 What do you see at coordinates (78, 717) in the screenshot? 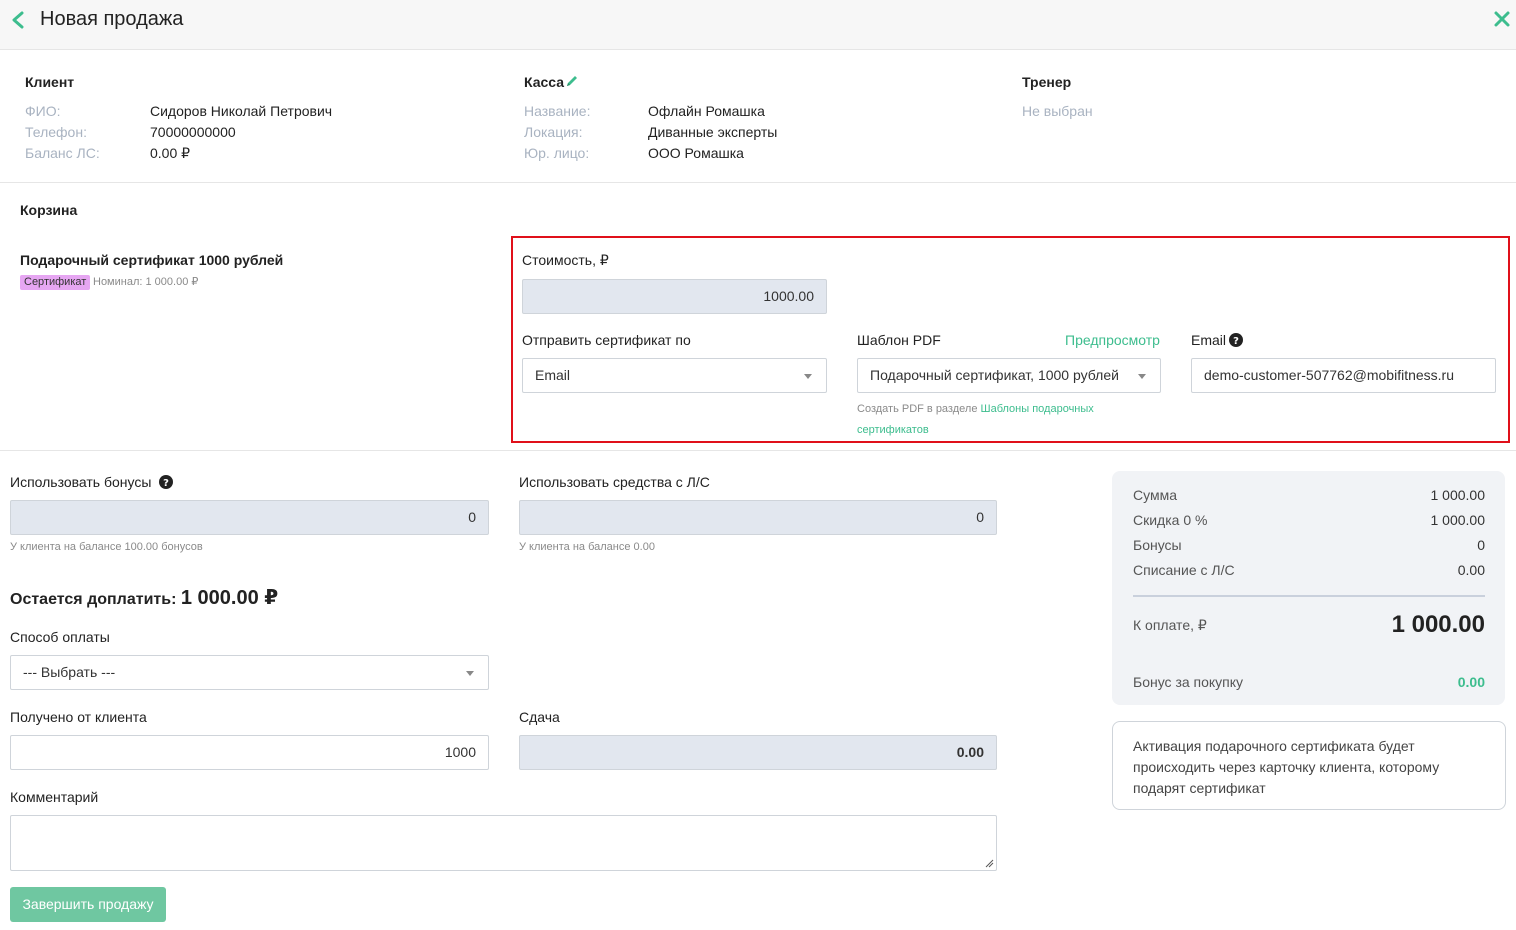
I see `received-label: Получено от клиента` at bounding box center [78, 717].